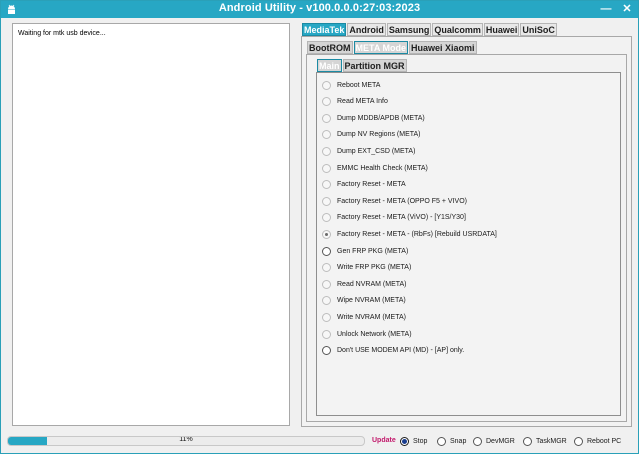  I want to click on footer-option-label: Stop, so click(420, 441).